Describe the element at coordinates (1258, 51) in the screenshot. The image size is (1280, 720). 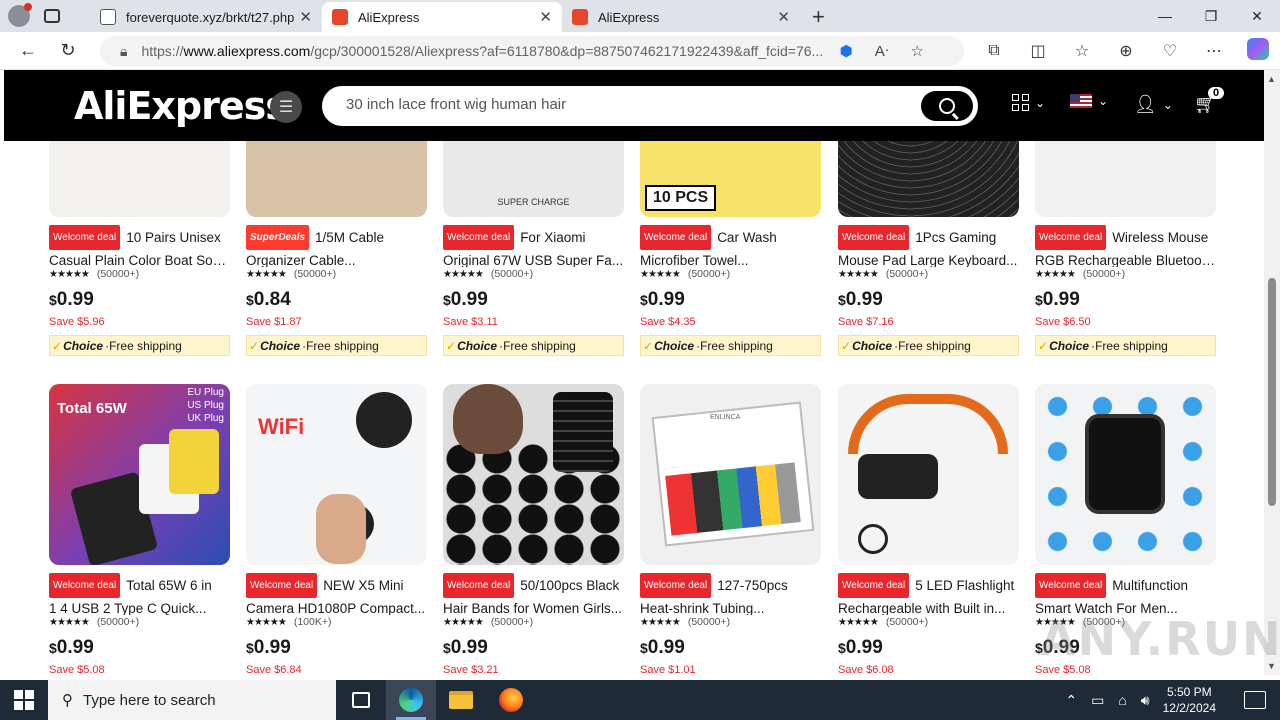
I see `copilot-icon` at that location.